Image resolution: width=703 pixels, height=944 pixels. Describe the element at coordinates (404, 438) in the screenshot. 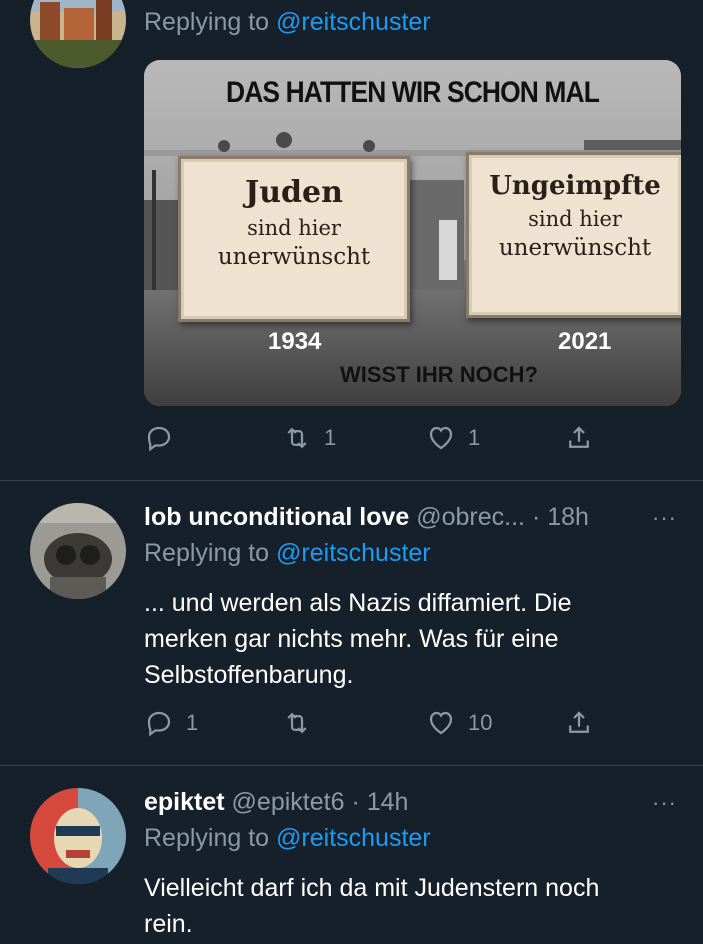

I see `tweet-actions: 1 1` at that location.